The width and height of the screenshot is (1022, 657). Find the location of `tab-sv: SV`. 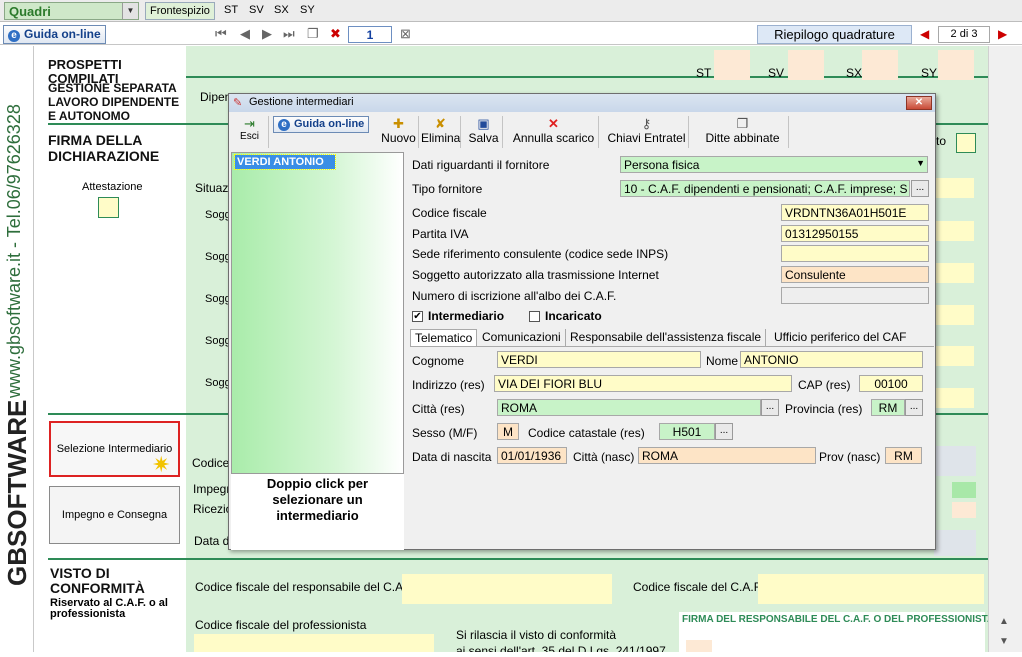

tab-sv: SV is located at coordinates (256, 11).